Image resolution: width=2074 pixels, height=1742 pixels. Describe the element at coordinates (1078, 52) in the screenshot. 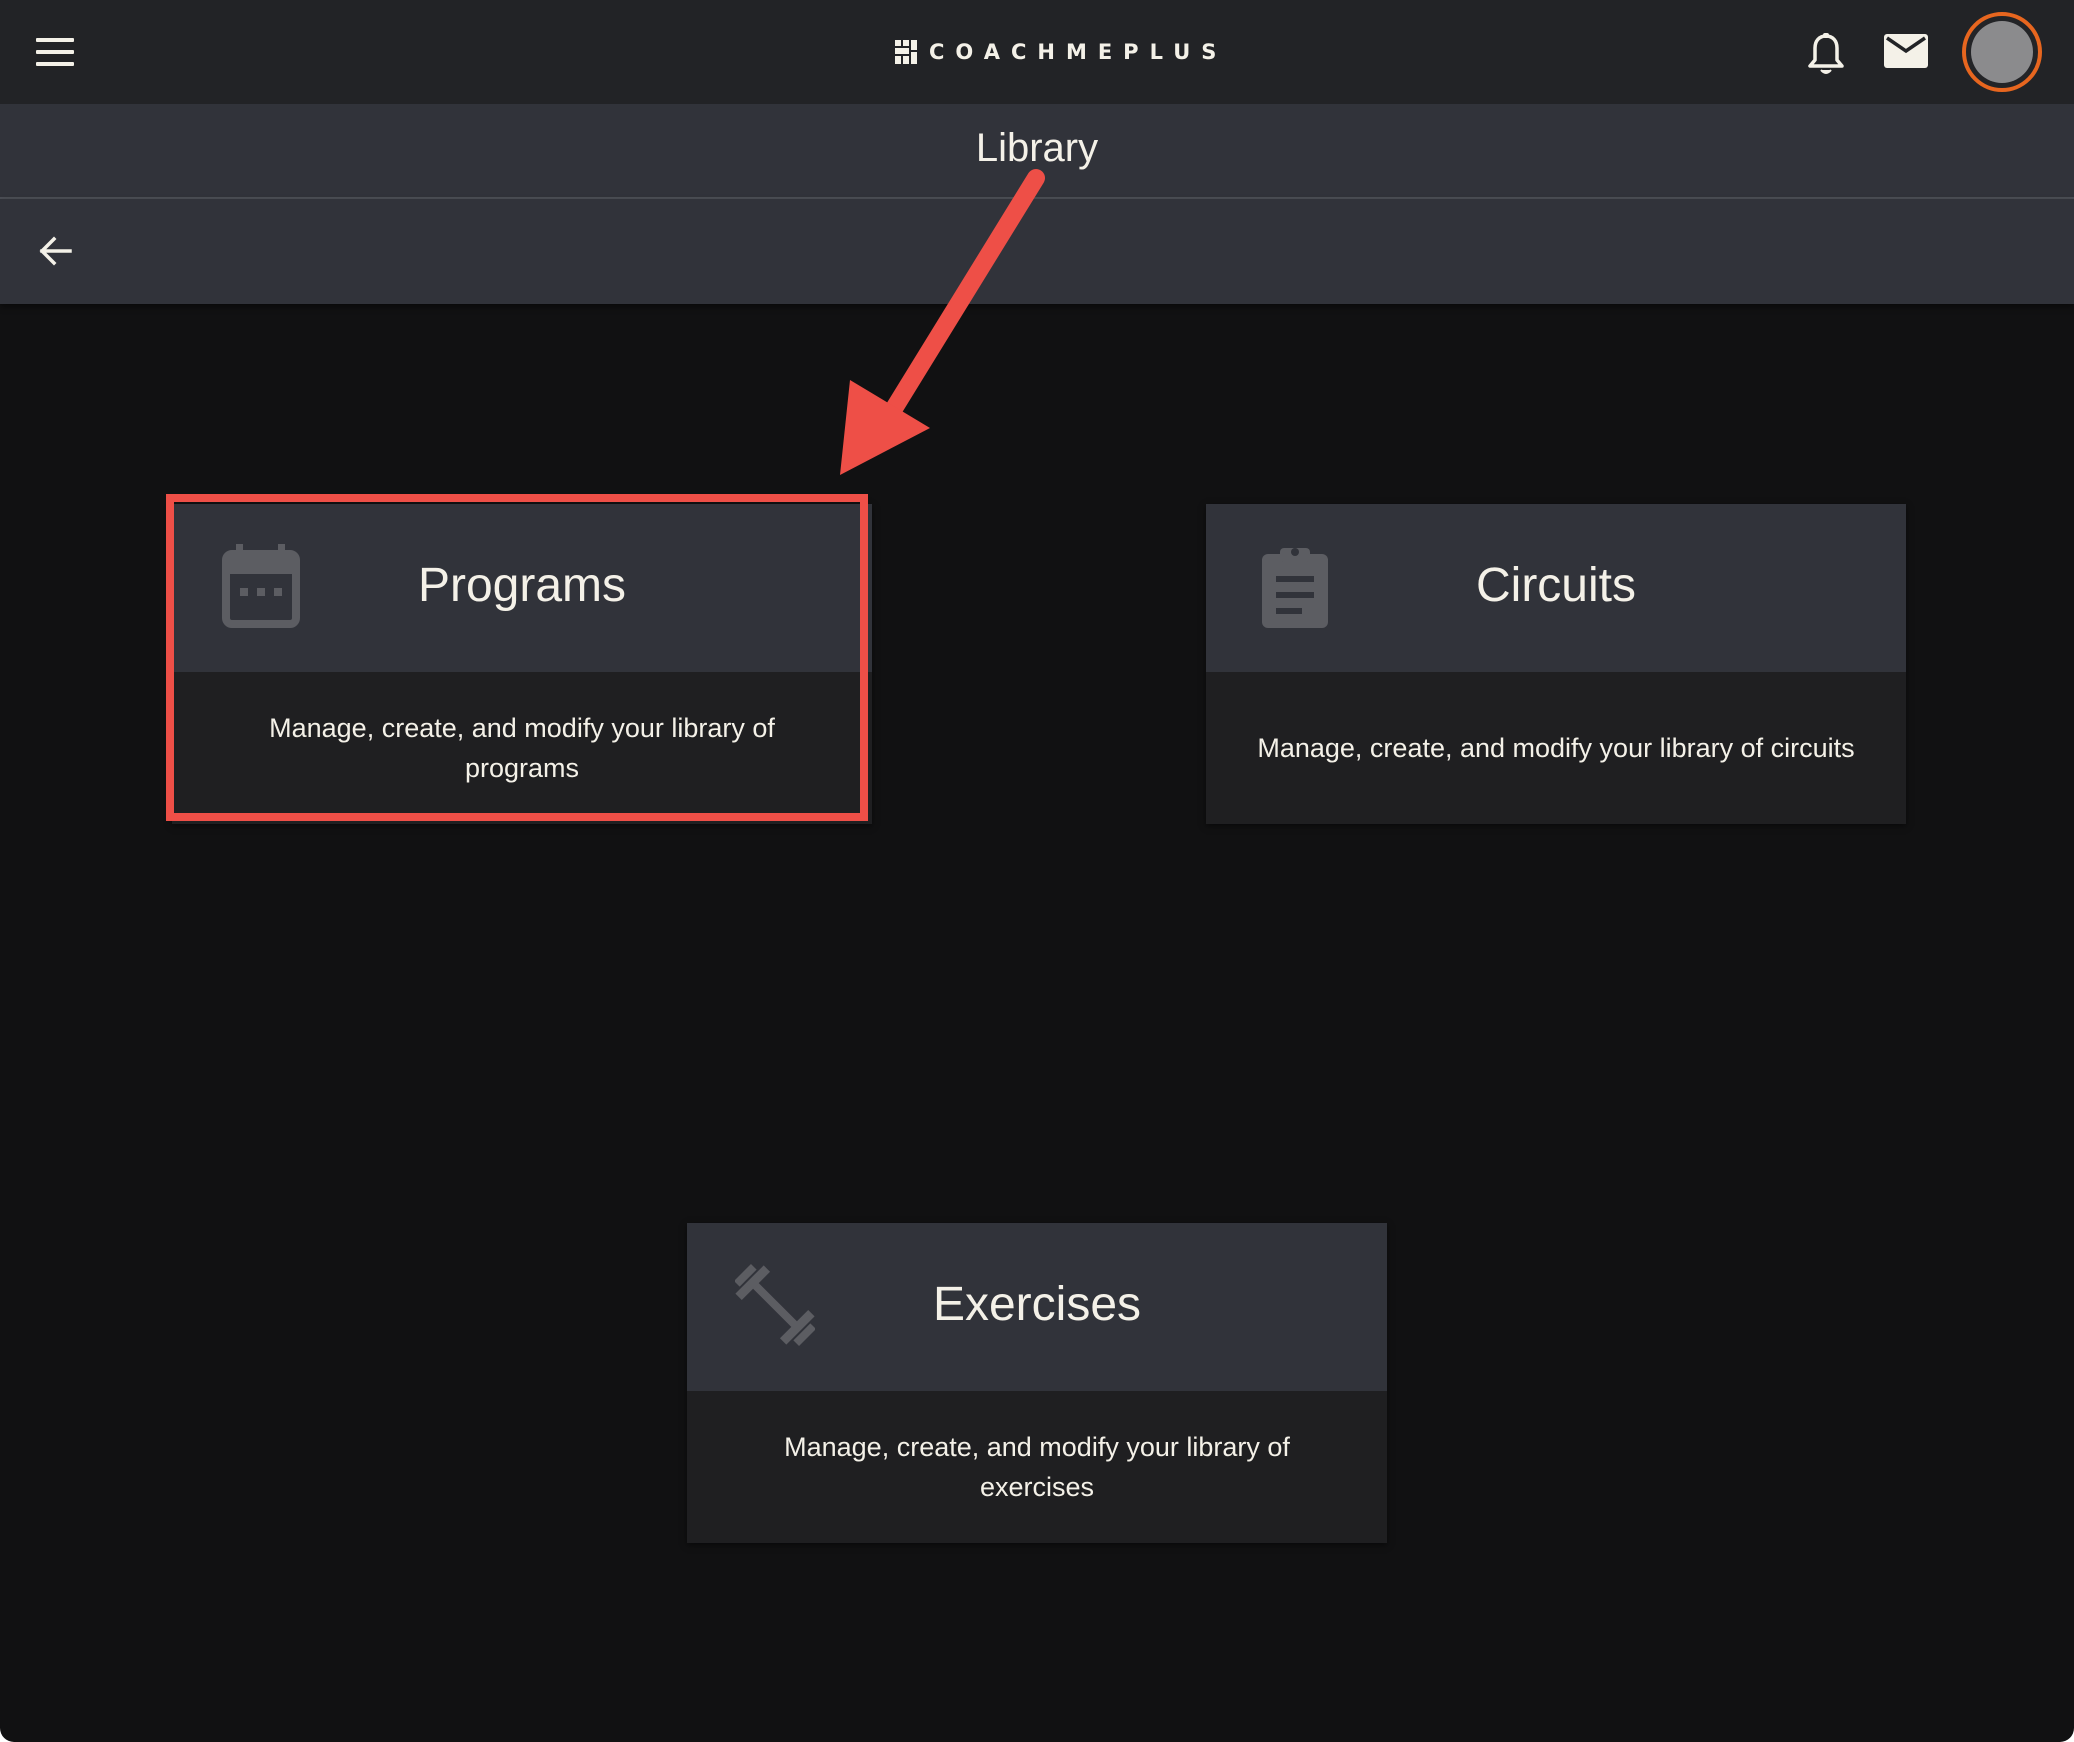

I see `brand-name: COACHMEPLUS` at that location.